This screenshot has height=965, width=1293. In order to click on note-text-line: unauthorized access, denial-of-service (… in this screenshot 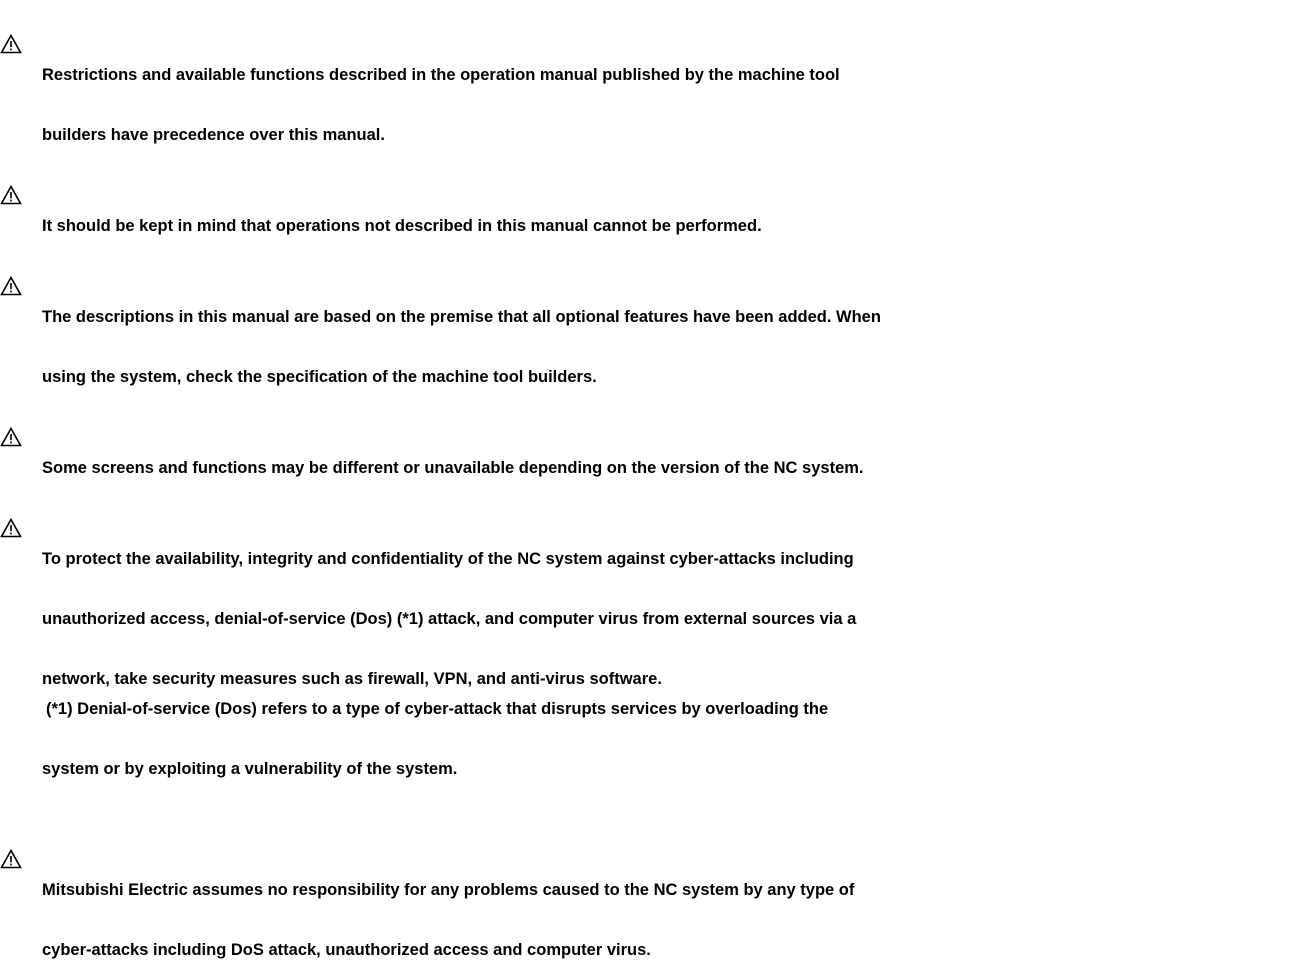, I will do `click(449, 619)`.